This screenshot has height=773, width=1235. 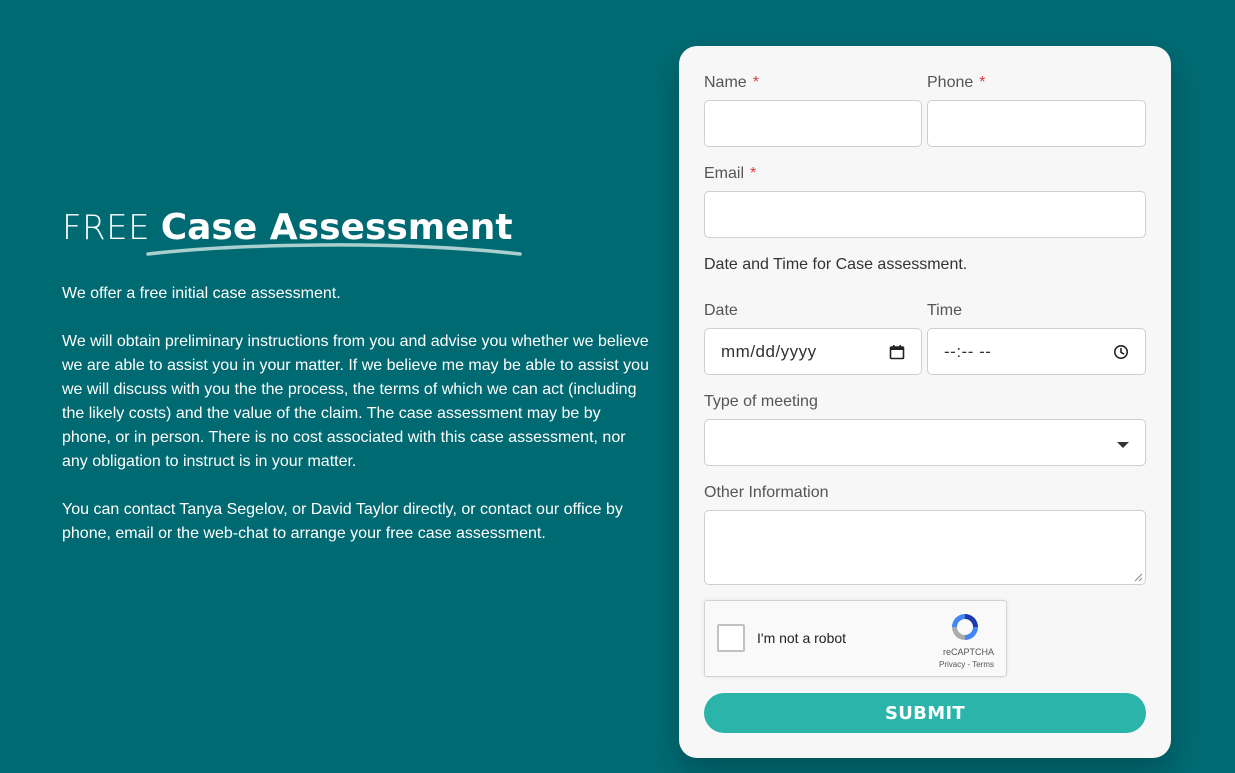 What do you see at coordinates (201, 293) in the screenshot?
I see `intro-paragraph: We offer a free initial case assessment.` at bounding box center [201, 293].